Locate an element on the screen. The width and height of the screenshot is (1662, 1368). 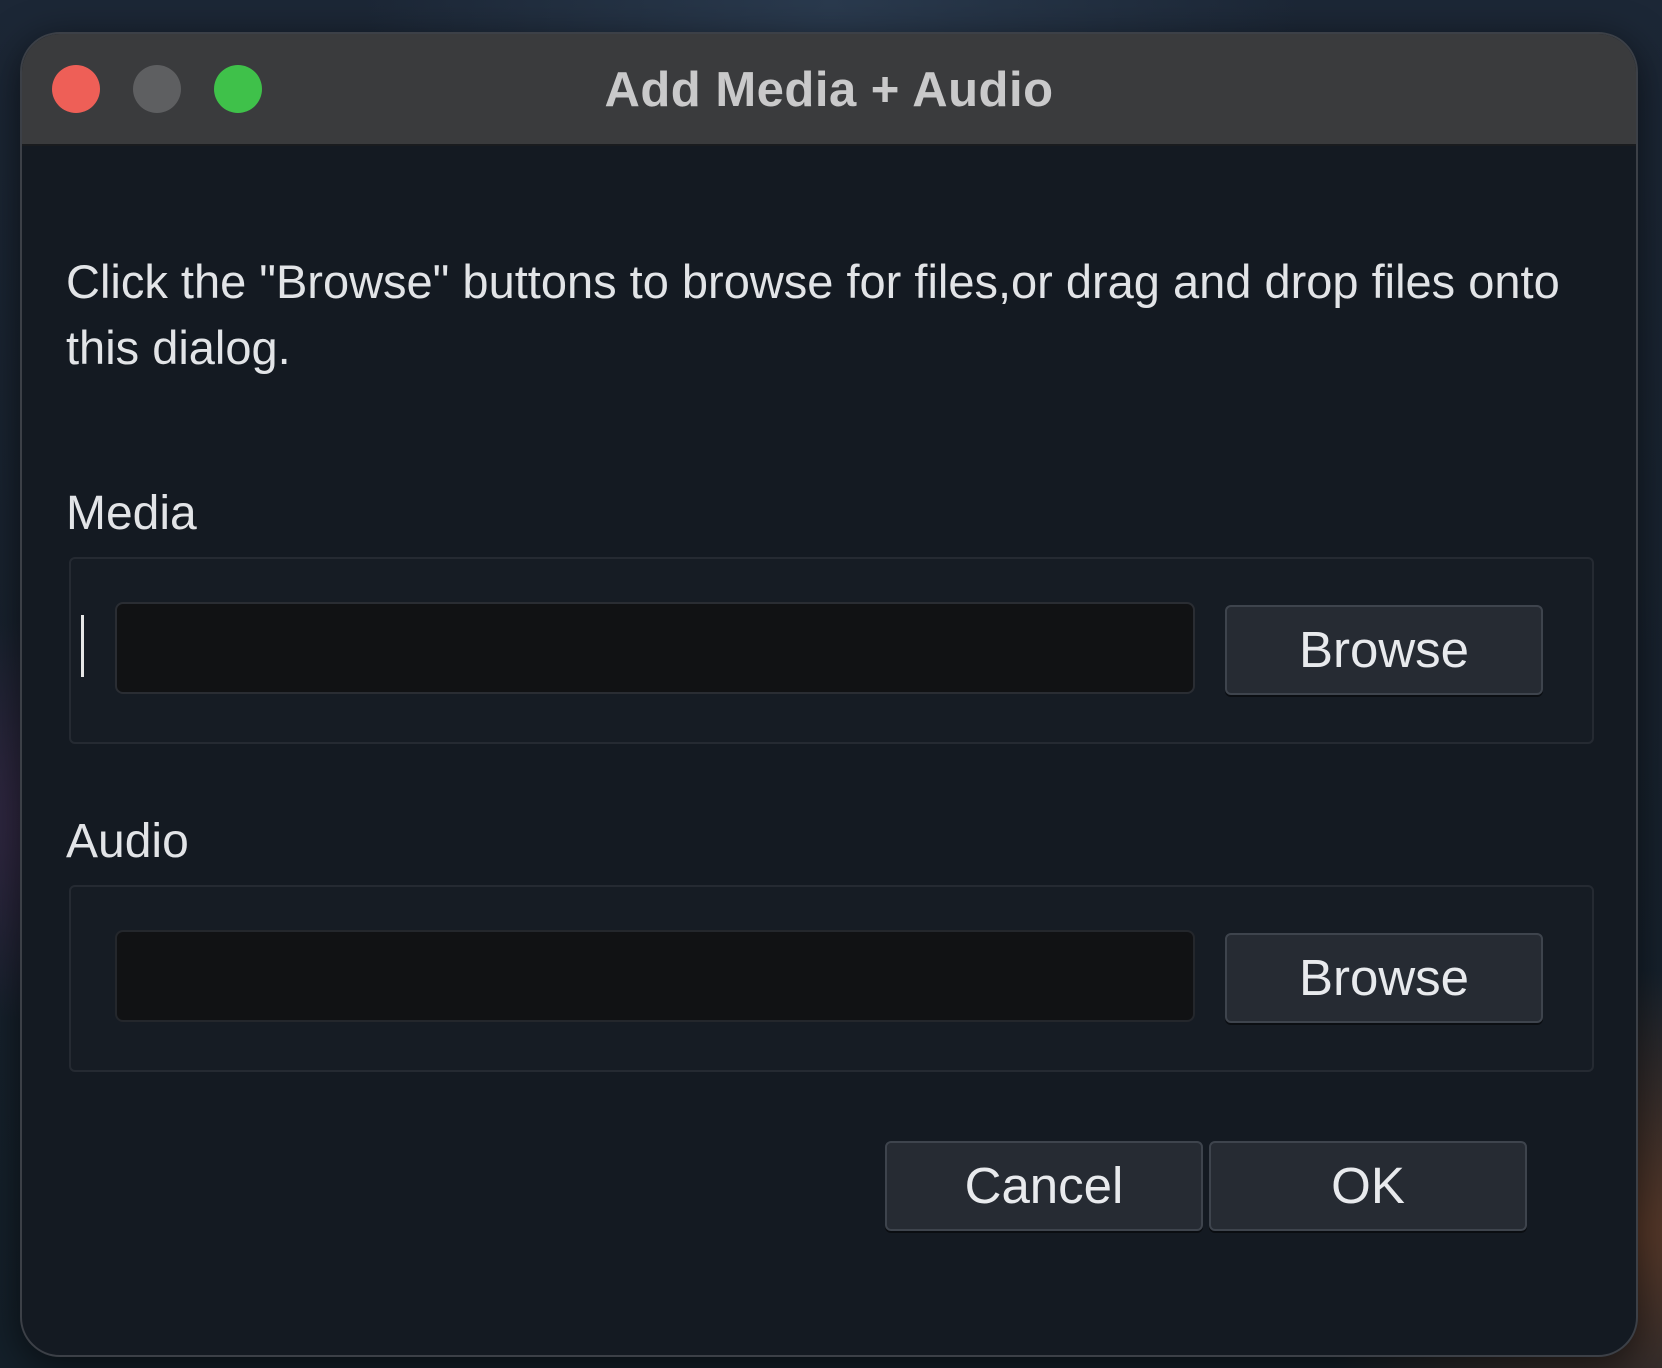
media-group: Browse is located at coordinates (831, 650).